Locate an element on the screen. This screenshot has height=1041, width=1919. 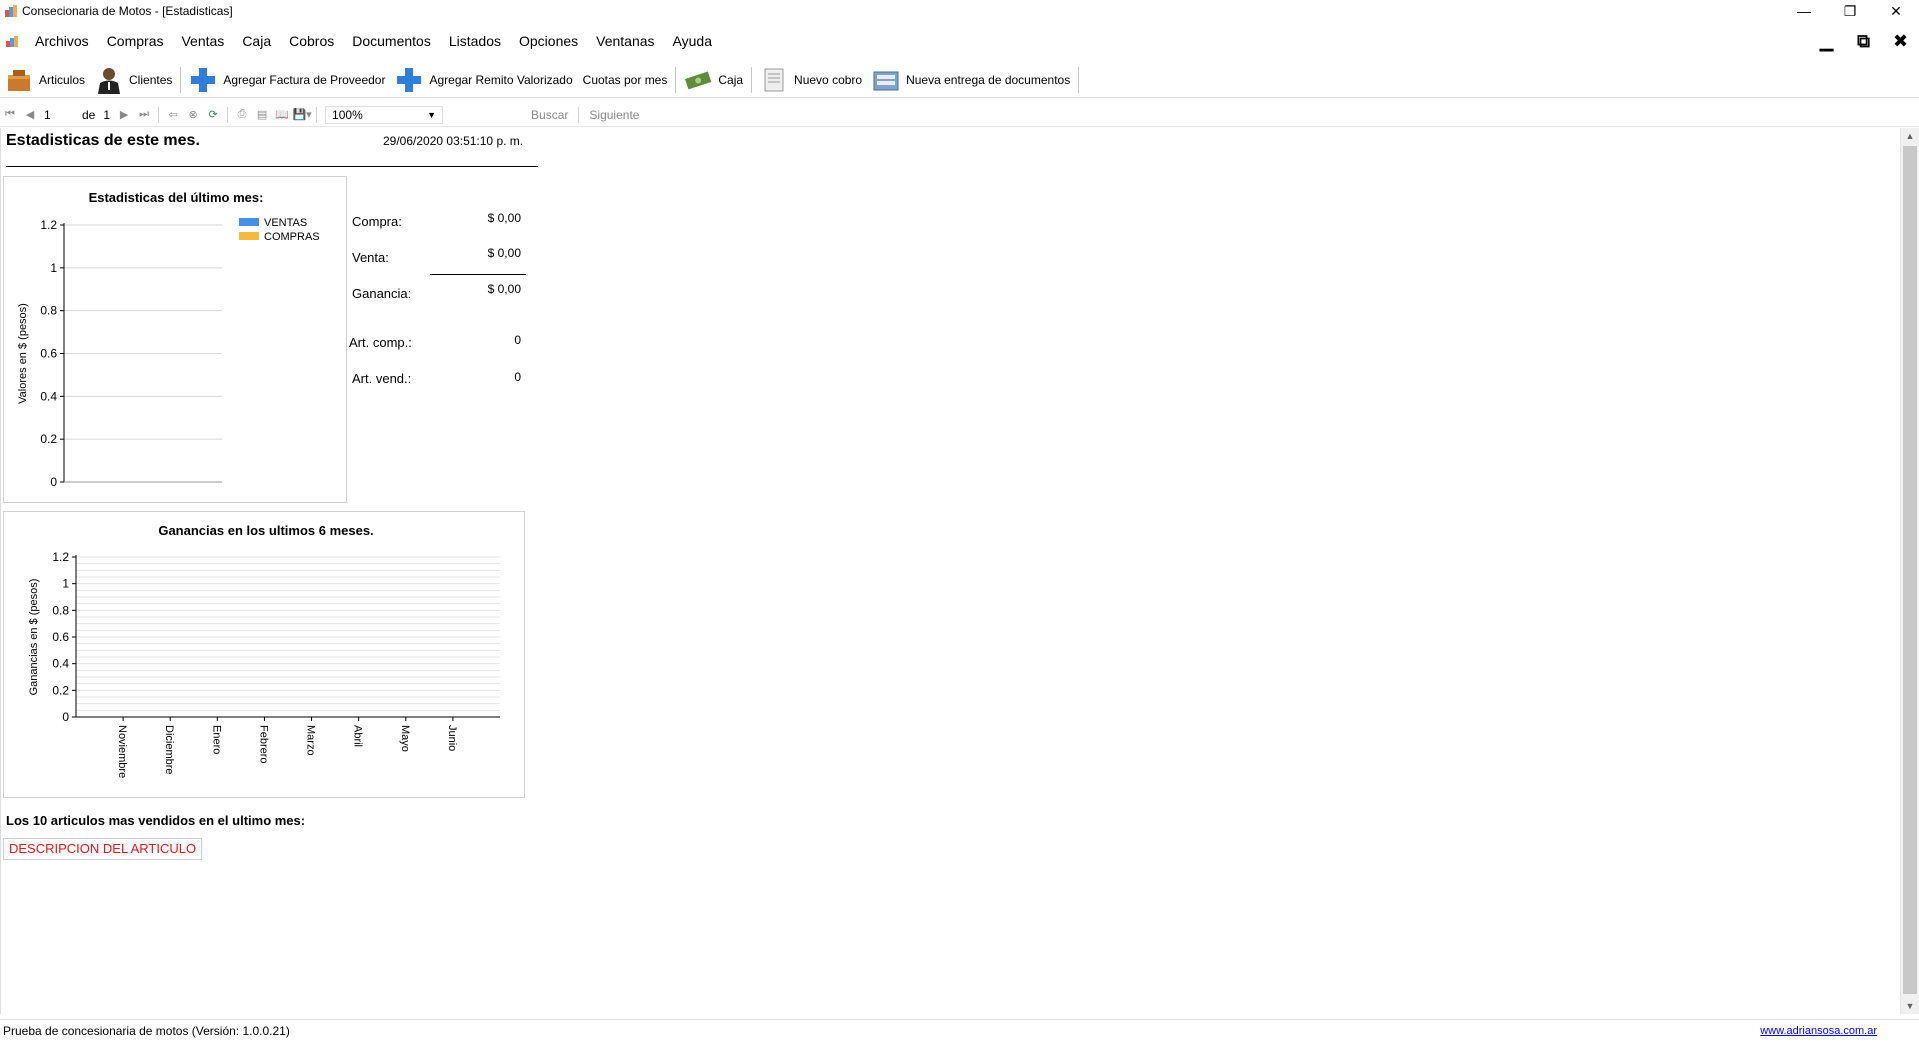
x-tick-label: Abril is located at coordinates (358, 736).